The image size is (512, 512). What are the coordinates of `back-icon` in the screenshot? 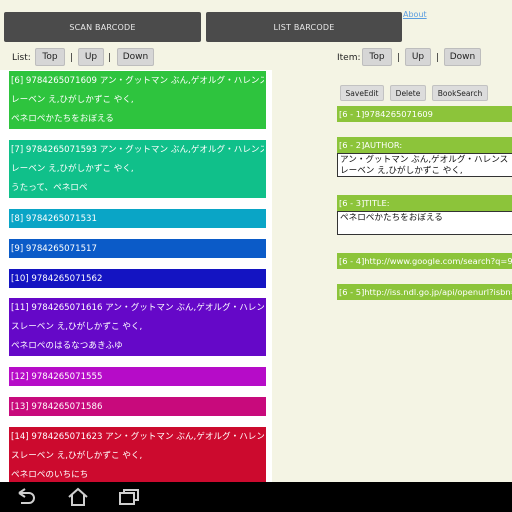 It's located at (25, 497).